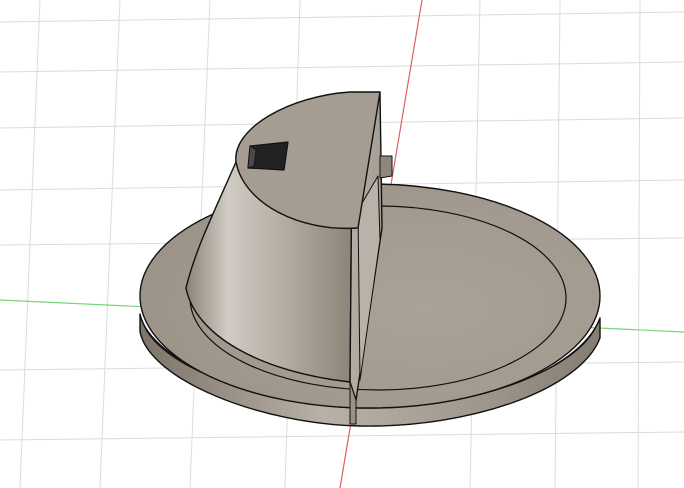 This screenshot has width=684, height=488. What do you see at coordinates (386, 167) in the screenshot?
I see `flat-tab` at bounding box center [386, 167].